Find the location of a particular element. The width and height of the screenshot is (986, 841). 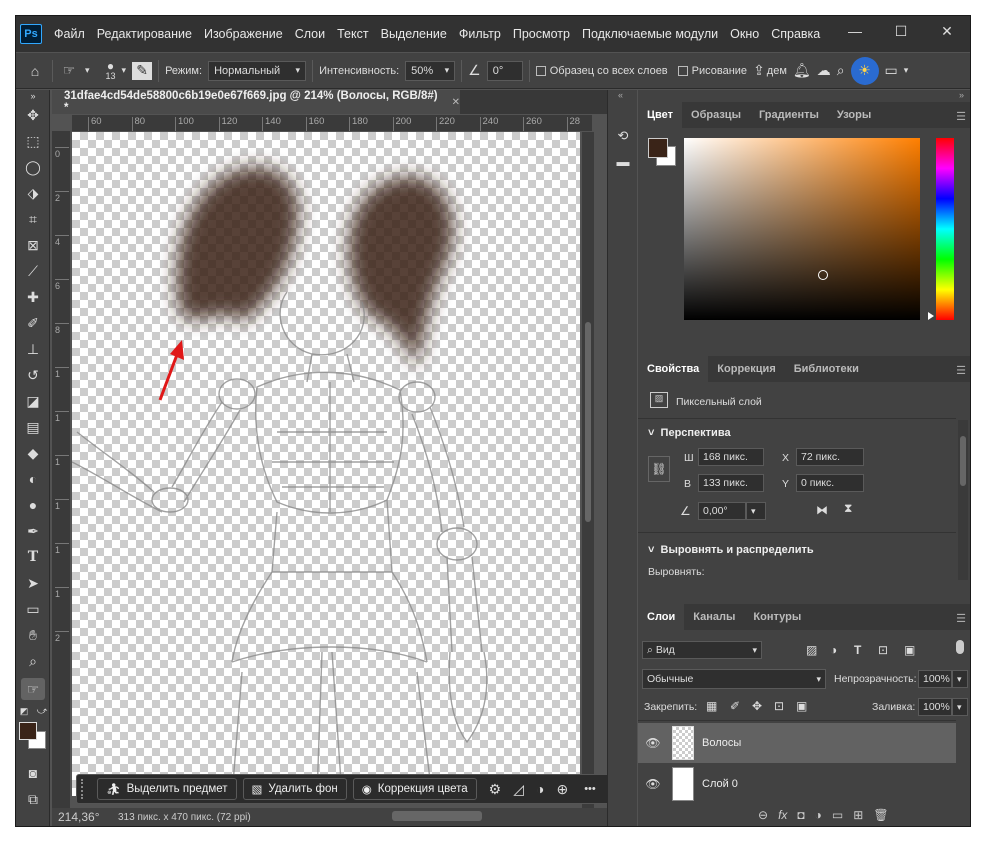

blur-tool-icon: ◆ is located at coordinates (33, 453).